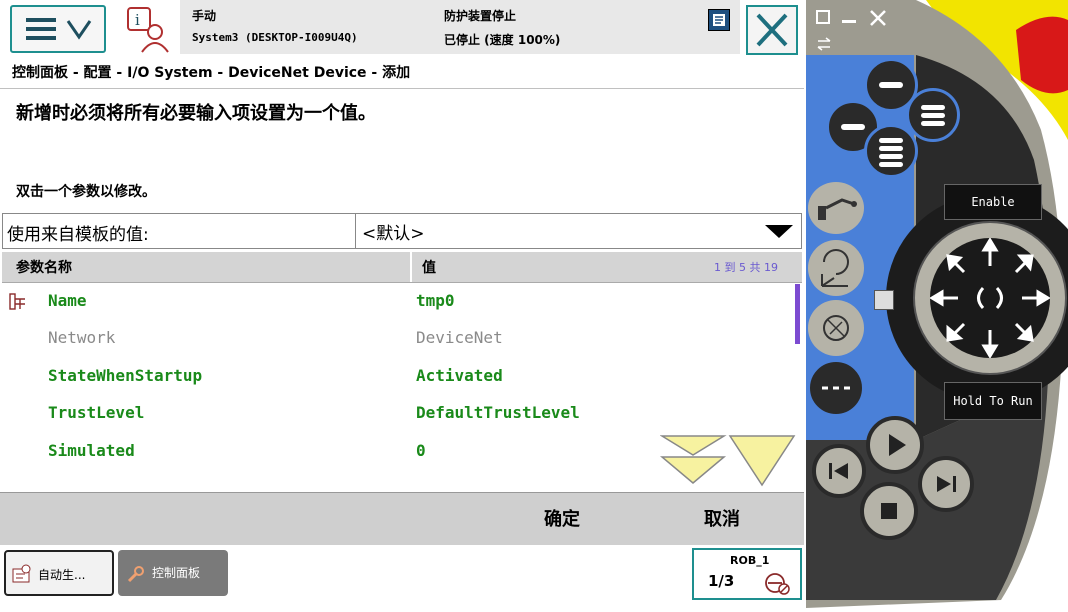 Image resolution: width=1068 pixels, height=612 pixels. I want to click on param-name: Name, so click(67, 300).